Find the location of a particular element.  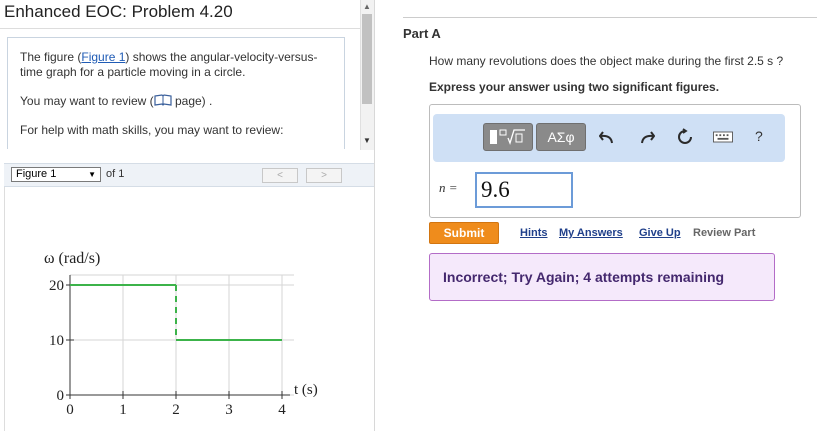

scroll-down-icon: ▼ is located at coordinates (367, 140).